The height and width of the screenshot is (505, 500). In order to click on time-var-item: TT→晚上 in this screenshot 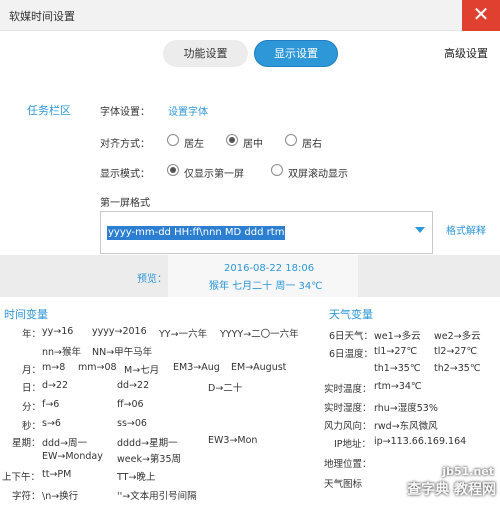, I will do `click(136, 477)`.